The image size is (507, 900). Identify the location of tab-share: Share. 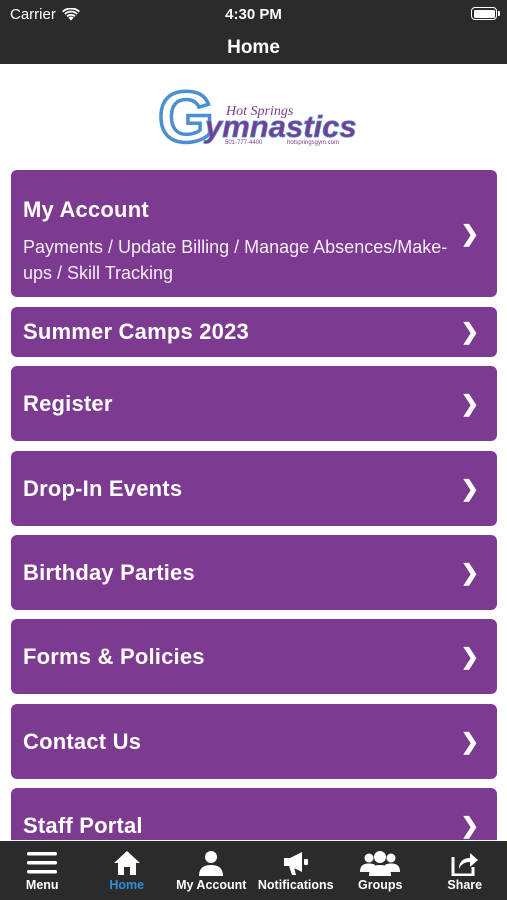
(465, 870).